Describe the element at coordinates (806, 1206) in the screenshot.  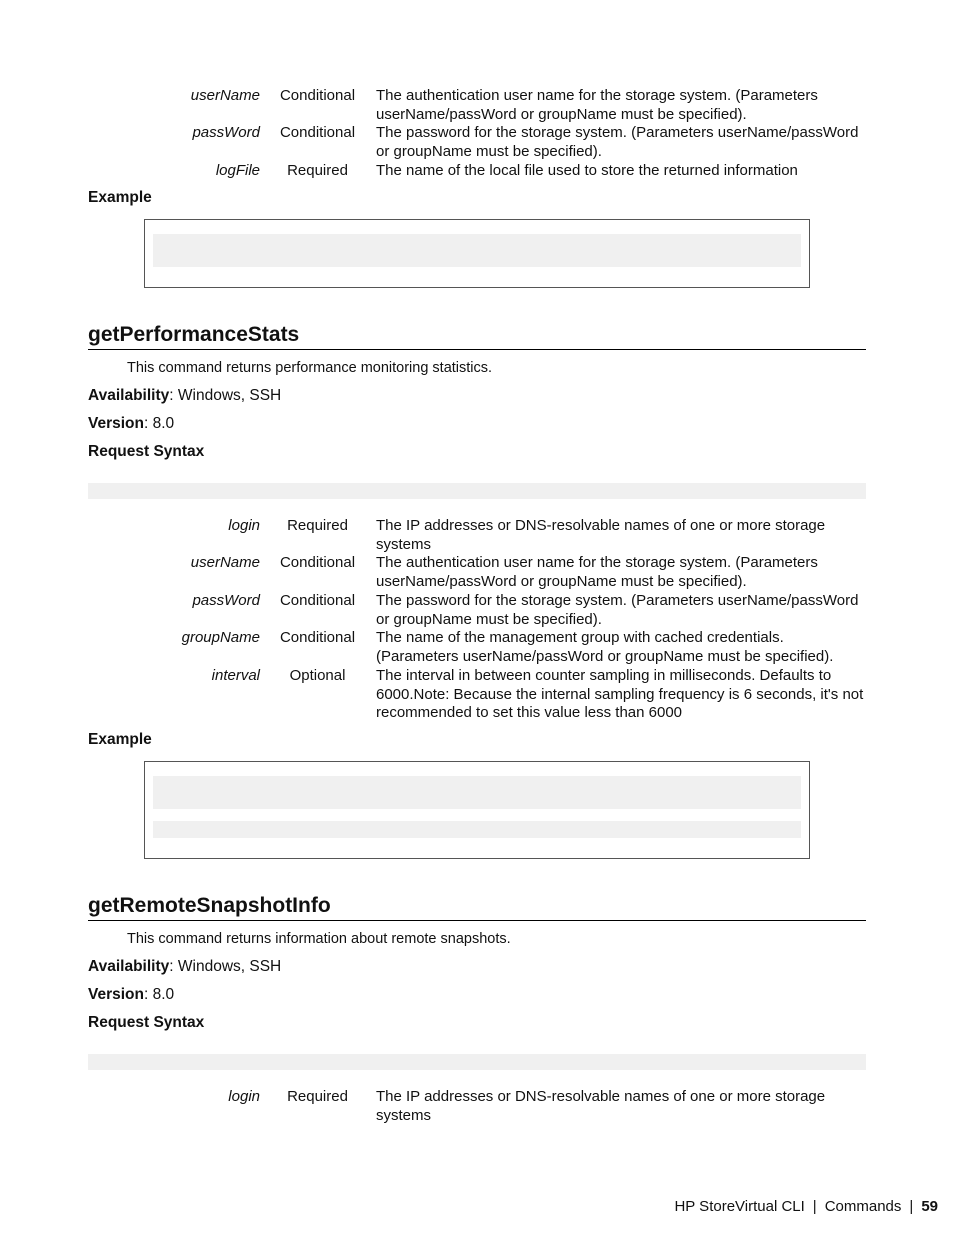
I see `page-footer: HP StoreVirtual CLI | Commands | 59` at that location.